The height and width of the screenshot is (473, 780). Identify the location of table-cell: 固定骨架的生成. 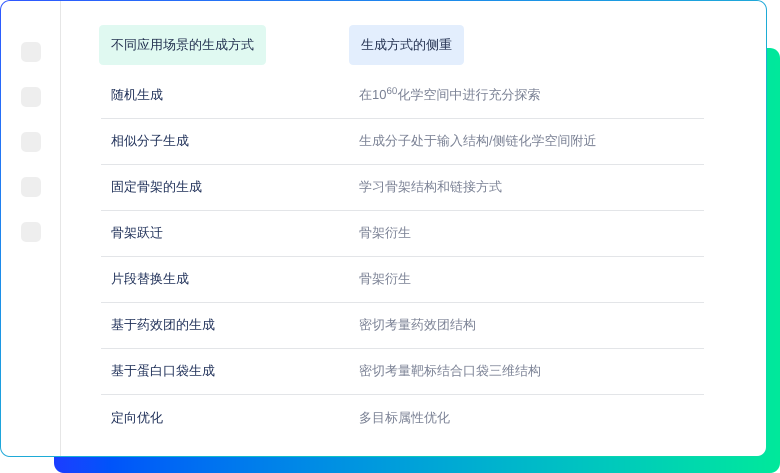
(156, 186).